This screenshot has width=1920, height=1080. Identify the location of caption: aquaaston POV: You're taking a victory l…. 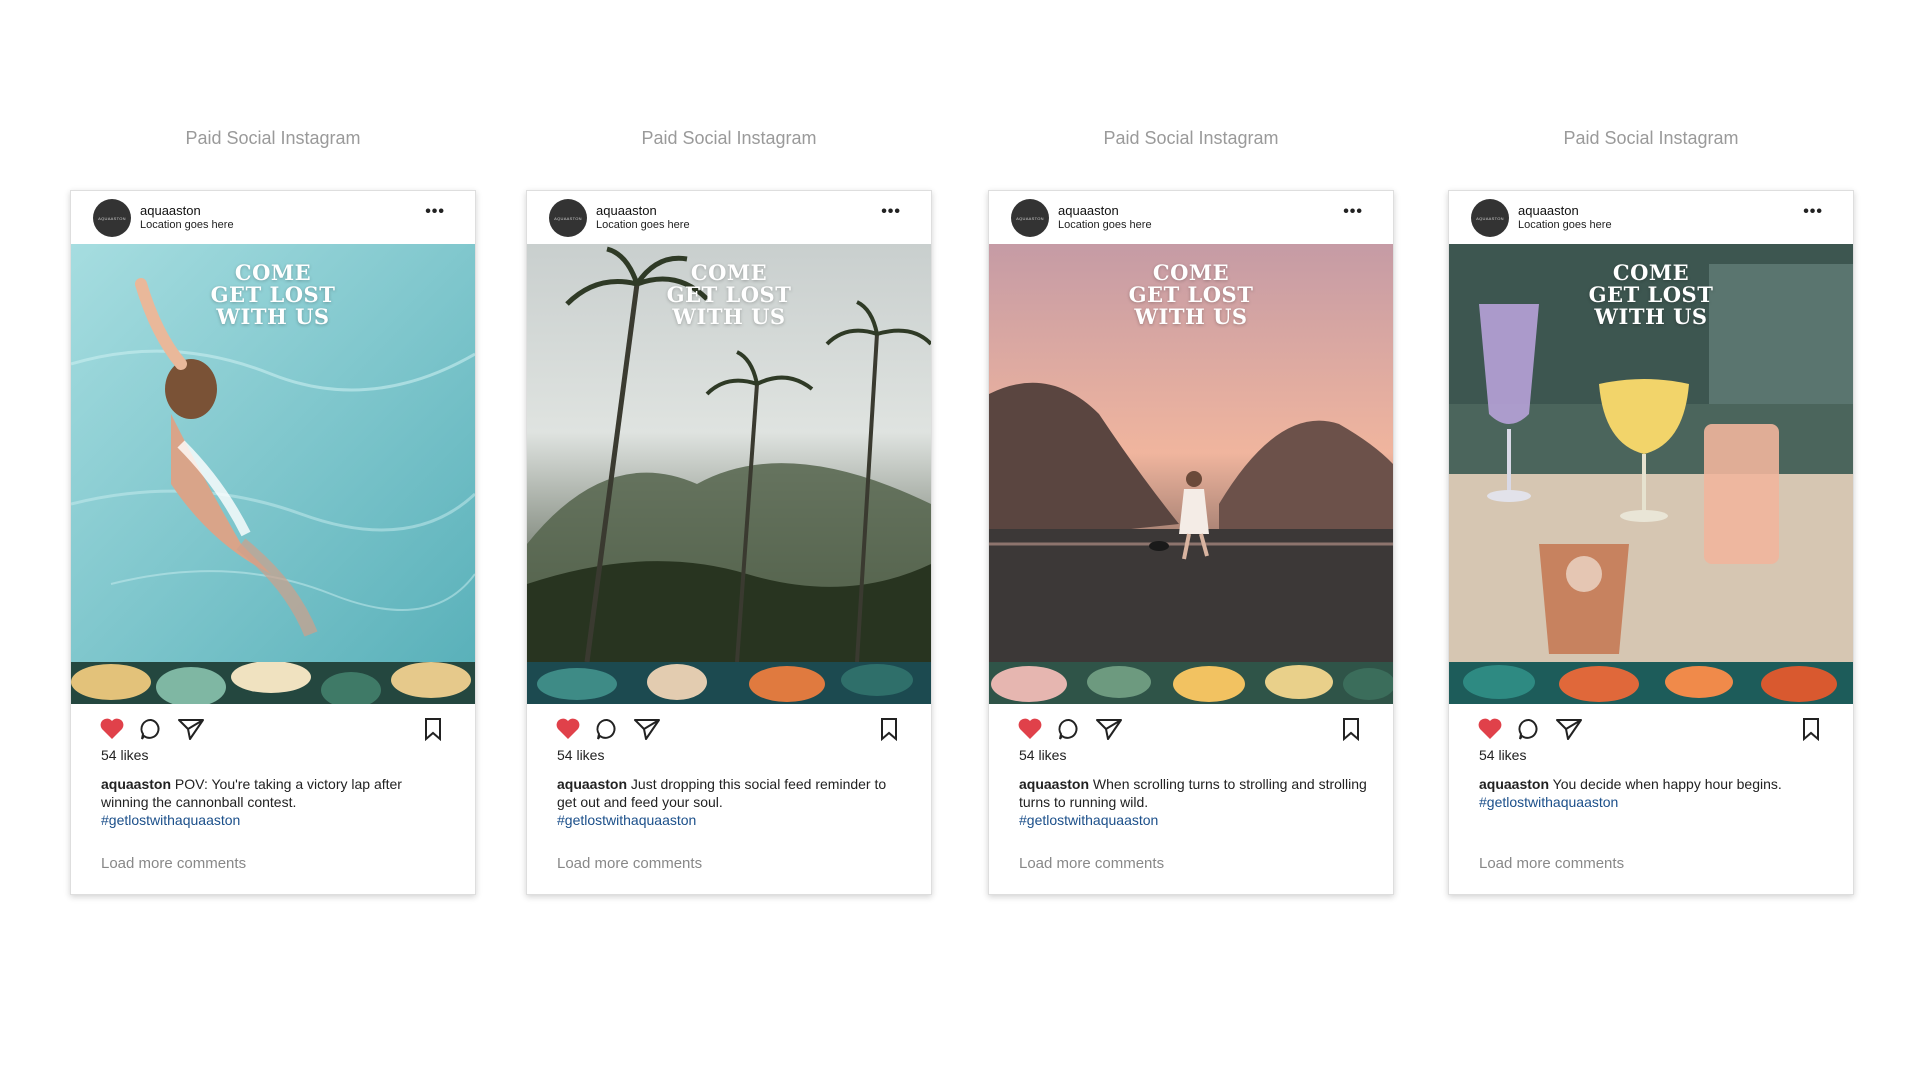
(276, 802).